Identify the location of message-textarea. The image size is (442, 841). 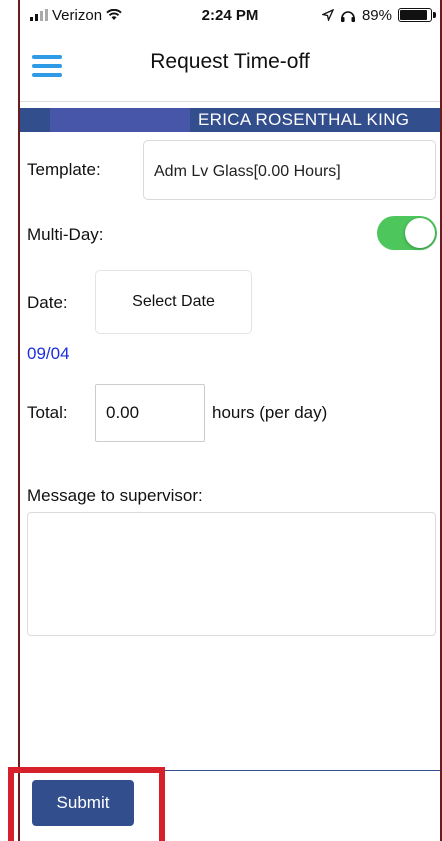
(231, 574).